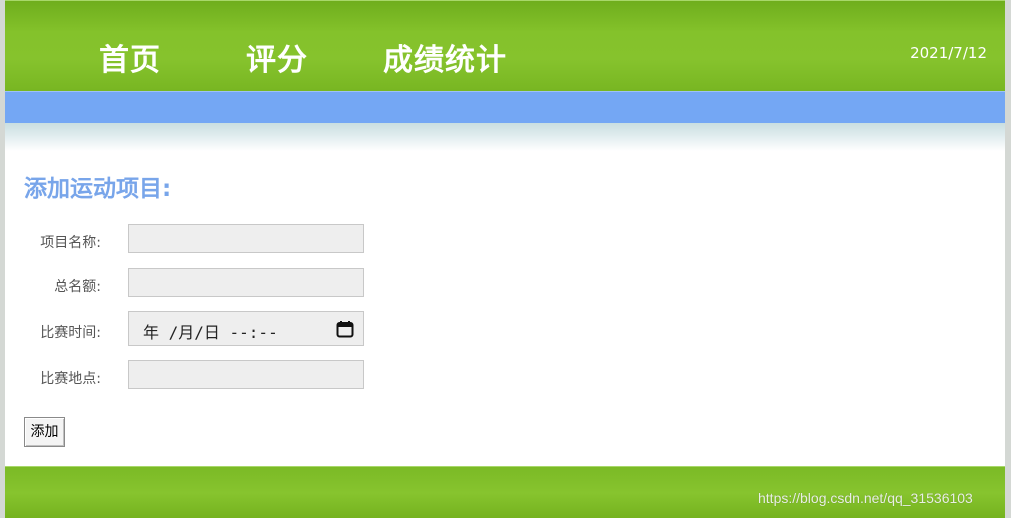 This screenshot has width=1011, height=518. Describe the element at coordinates (77, 287) in the screenshot. I see `field-label-quota: 总名额:` at that location.